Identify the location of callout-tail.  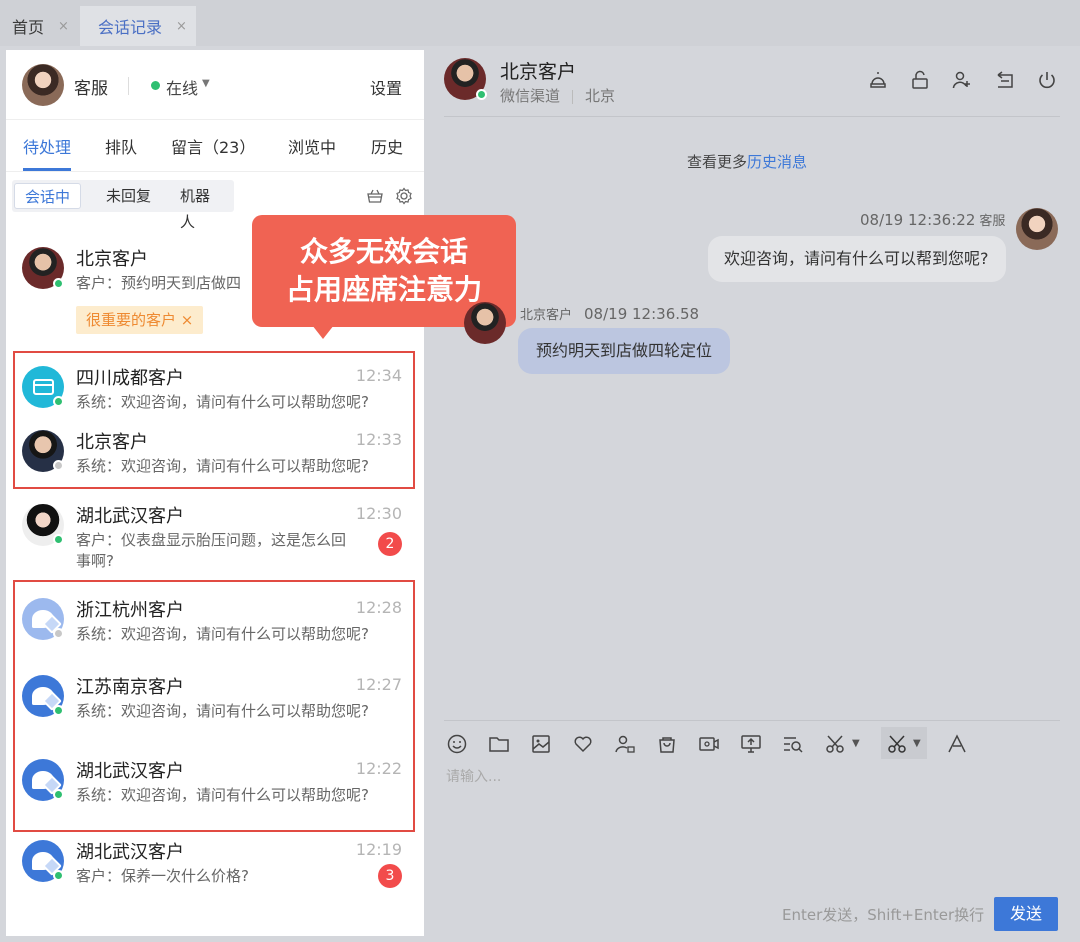
(323, 332).